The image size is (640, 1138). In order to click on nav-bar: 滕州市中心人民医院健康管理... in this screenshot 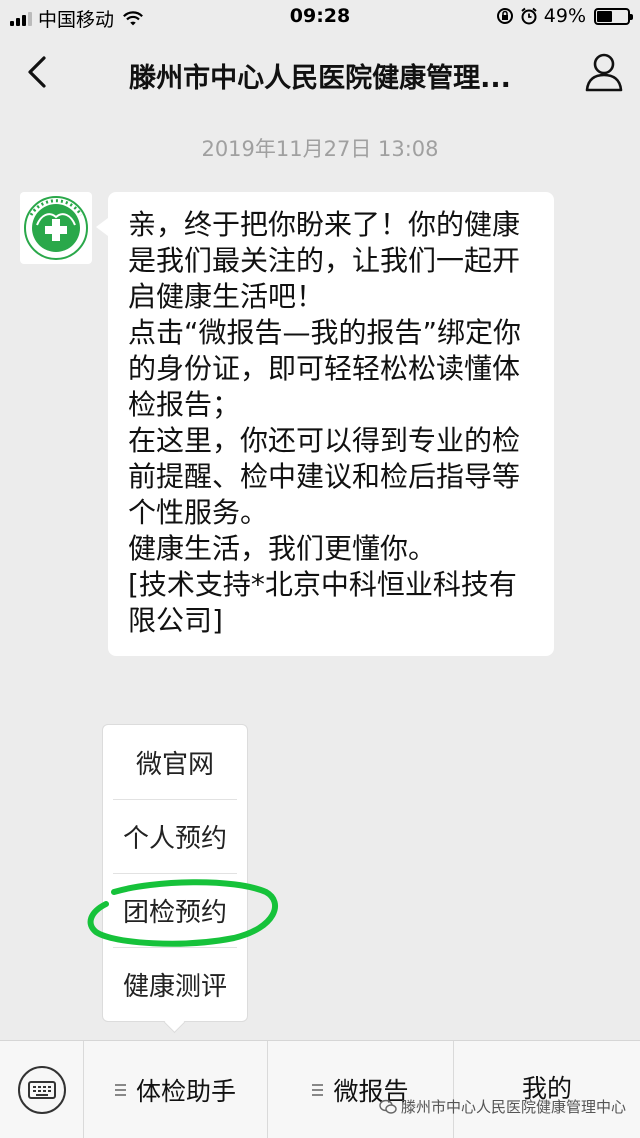, I will do `click(320, 73)`.